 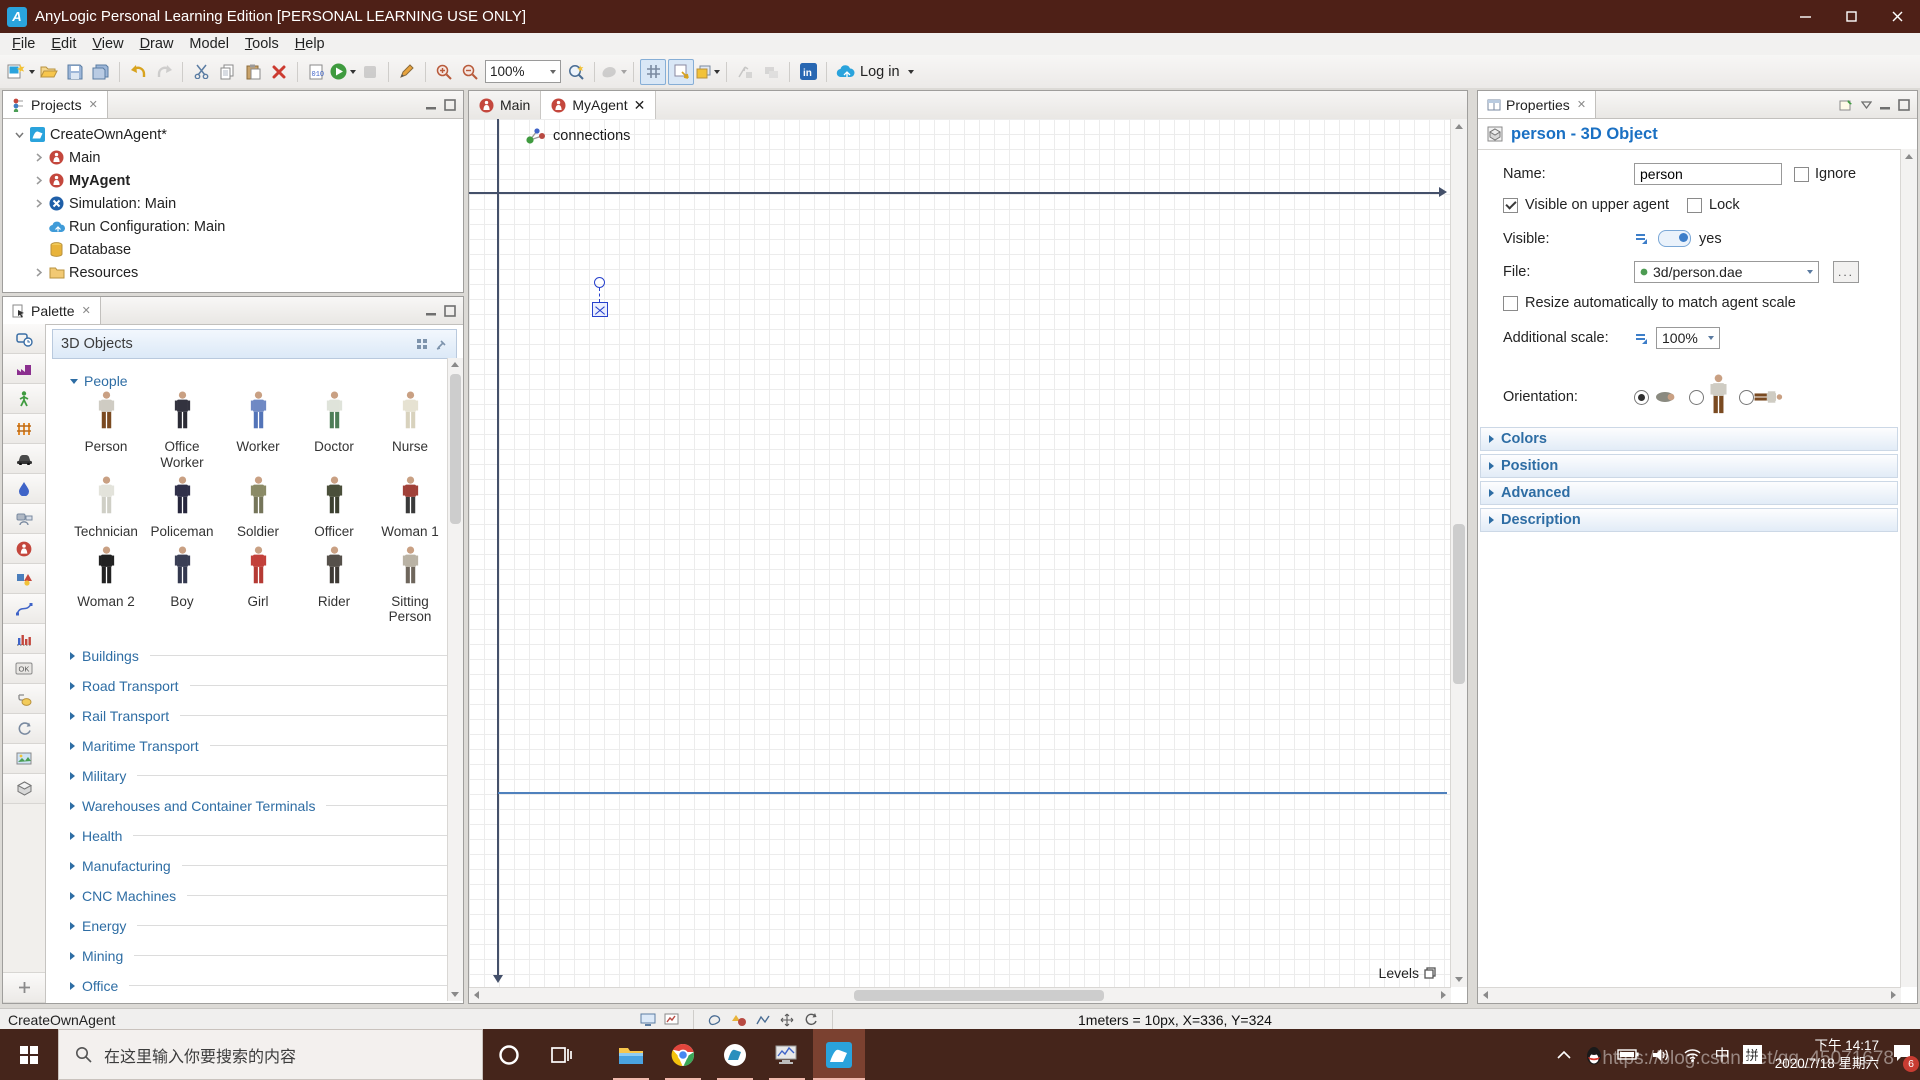 What do you see at coordinates (1801, 174) in the screenshot?
I see `ignore-checkbox` at bounding box center [1801, 174].